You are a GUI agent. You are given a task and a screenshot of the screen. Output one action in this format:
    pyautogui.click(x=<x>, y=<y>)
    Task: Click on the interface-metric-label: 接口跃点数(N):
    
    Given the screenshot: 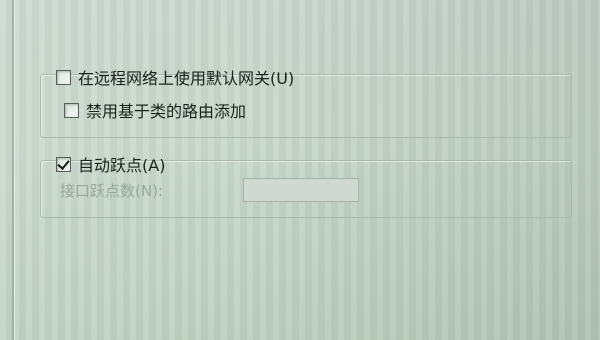 What is the action you would take?
    pyautogui.click(x=111, y=191)
    